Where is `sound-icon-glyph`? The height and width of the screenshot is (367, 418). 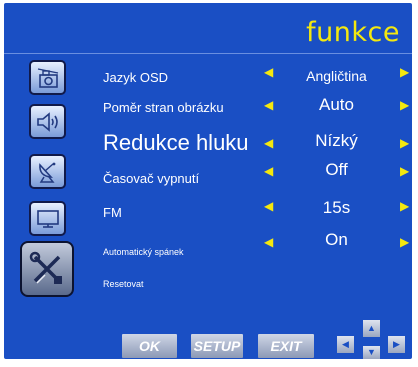 sound-icon-glyph is located at coordinates (47, 121).